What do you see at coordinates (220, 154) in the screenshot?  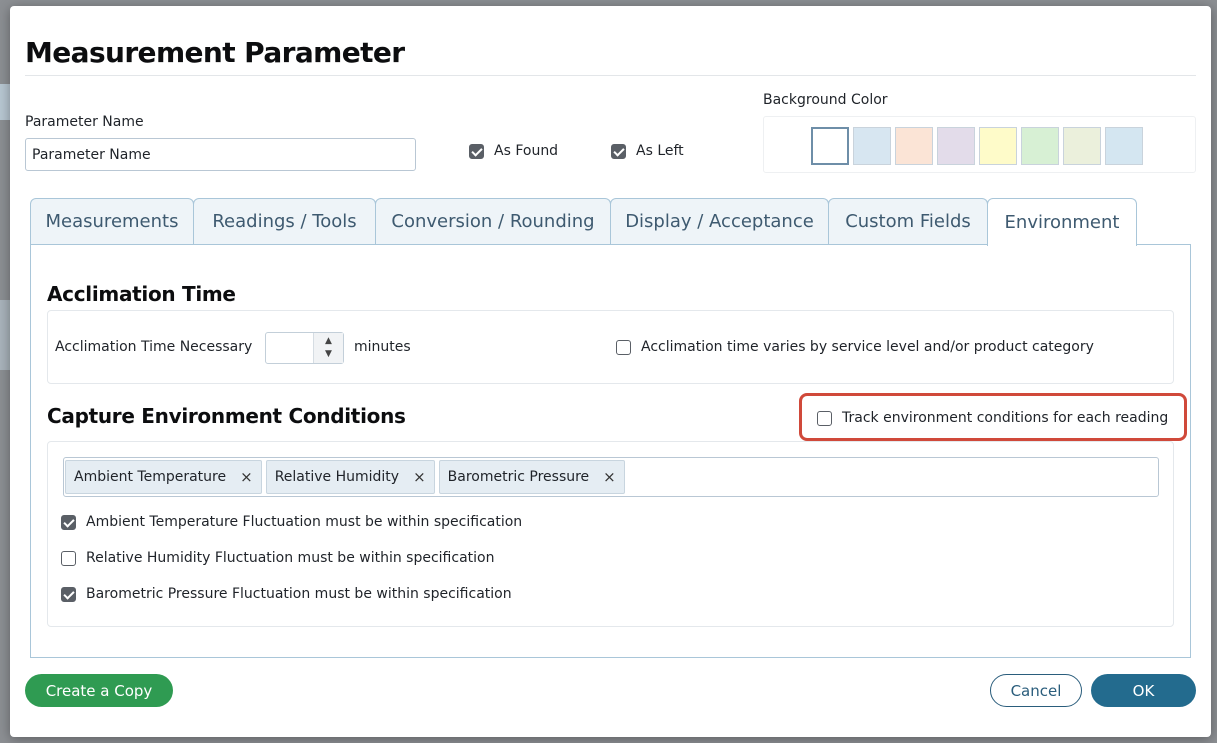 I see `parameter-name-input` at bounding box center [220, 154].